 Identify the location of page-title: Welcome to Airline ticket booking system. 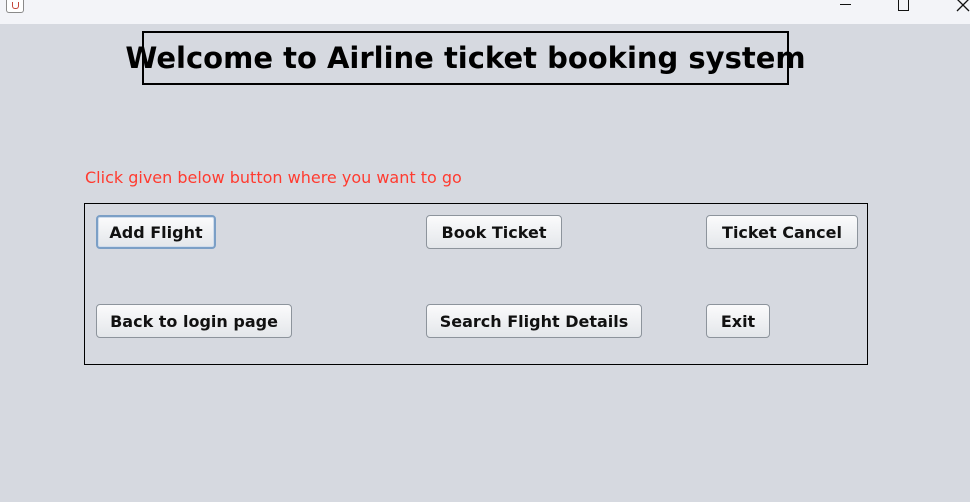
(465, 58).